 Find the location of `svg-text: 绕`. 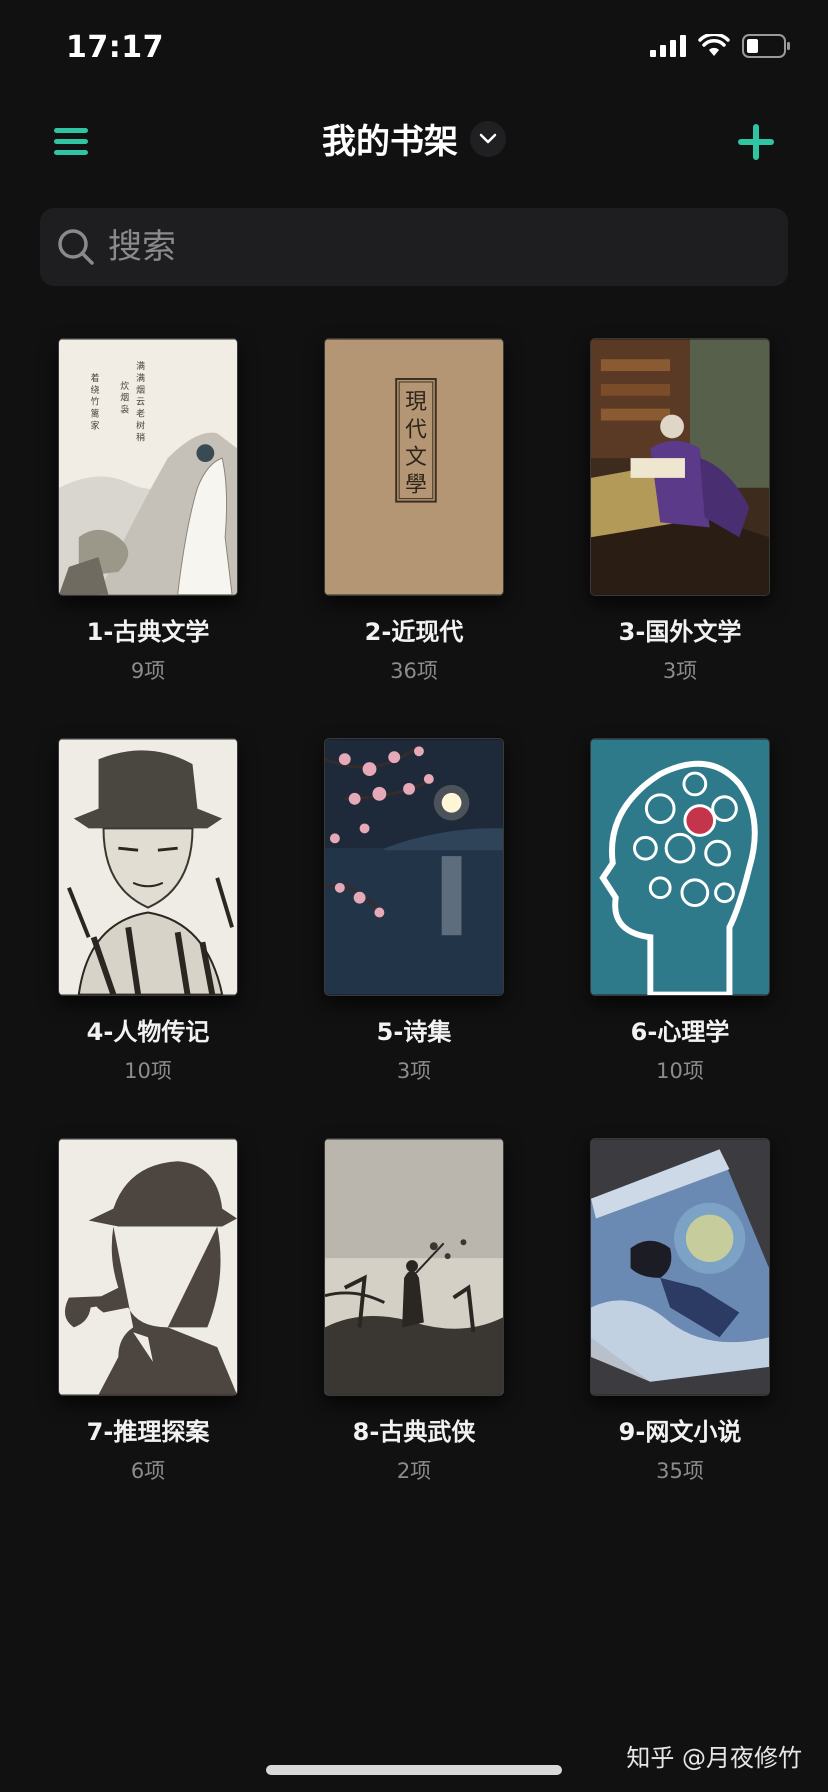

svg-text: 绕 is located at coordinates (95, 390).